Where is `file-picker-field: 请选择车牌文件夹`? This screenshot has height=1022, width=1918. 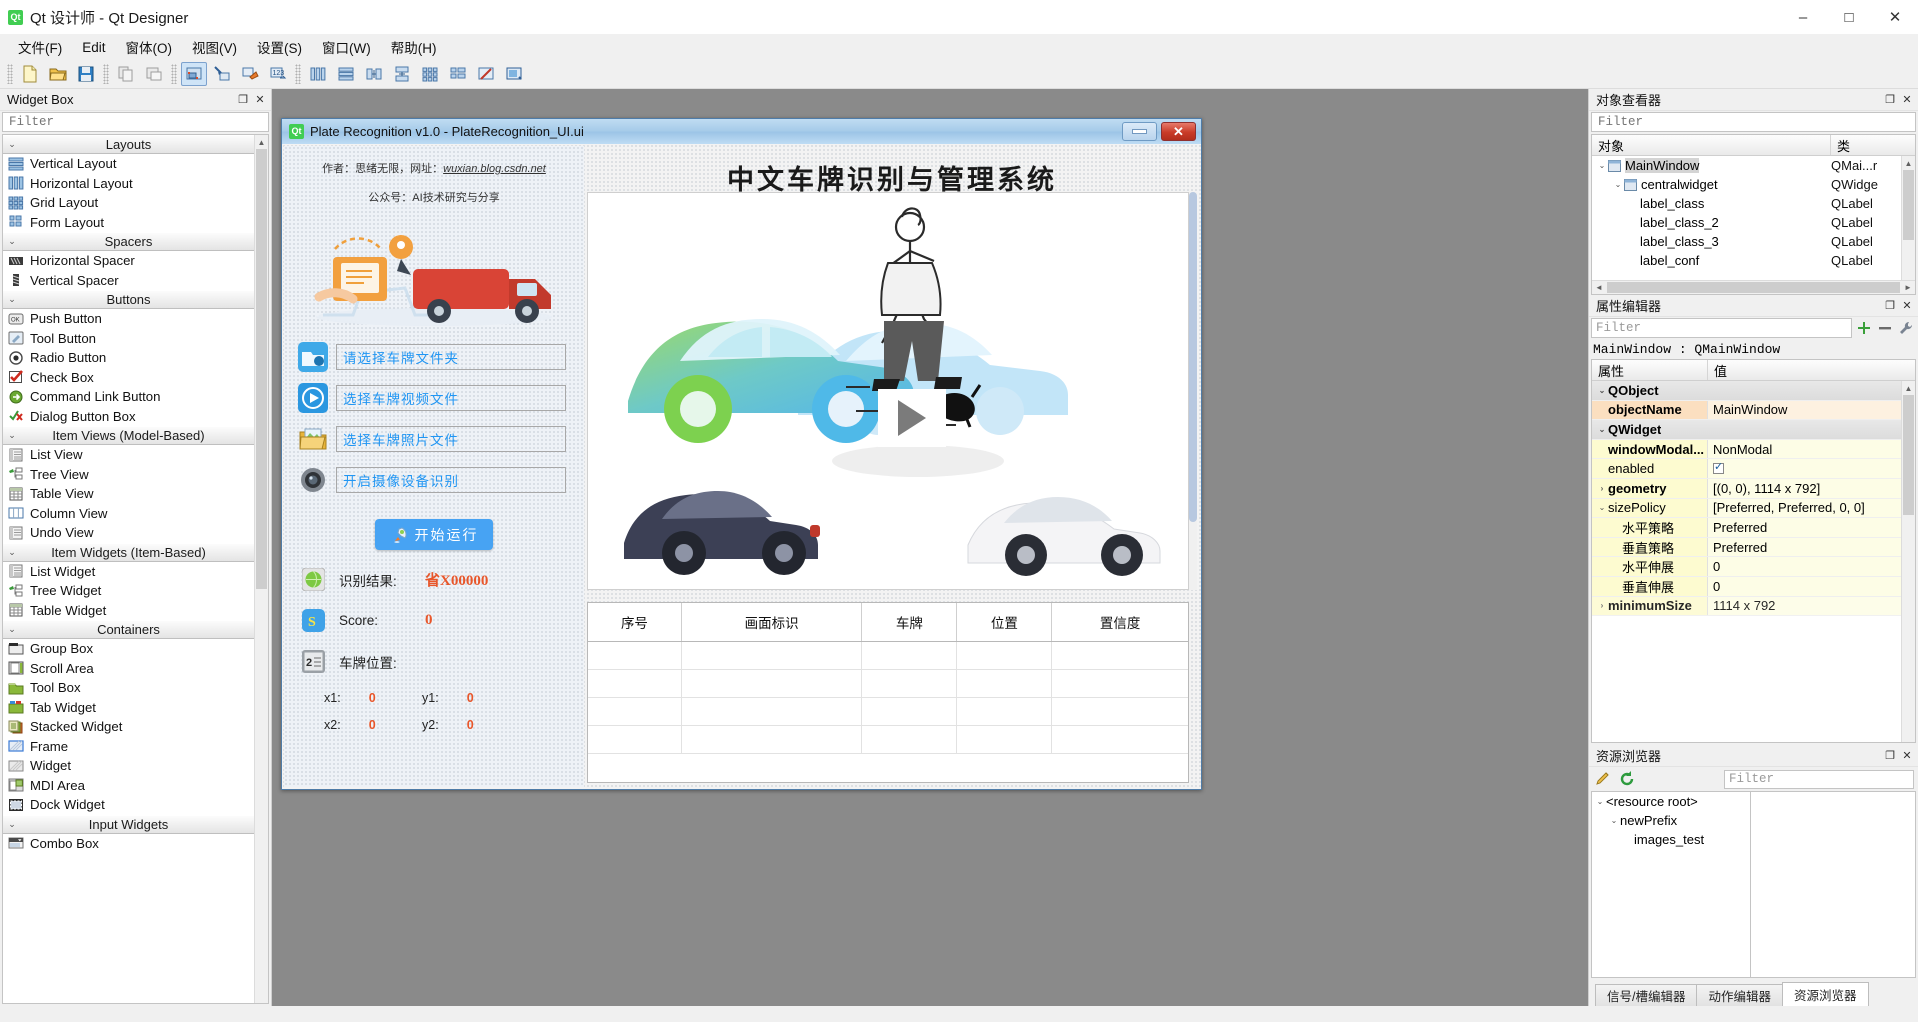 file-picker-field: 请选择车牌文件夹 is located at coordinates (451, 357).